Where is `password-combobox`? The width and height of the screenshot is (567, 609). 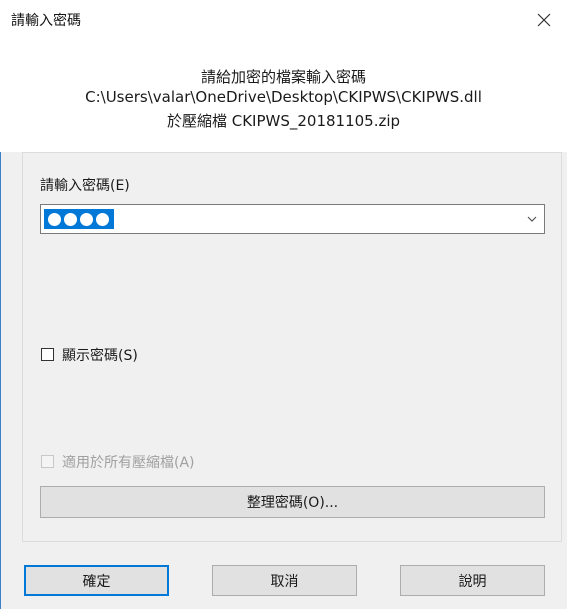 password-combobox is located at coordinates (292, 219).